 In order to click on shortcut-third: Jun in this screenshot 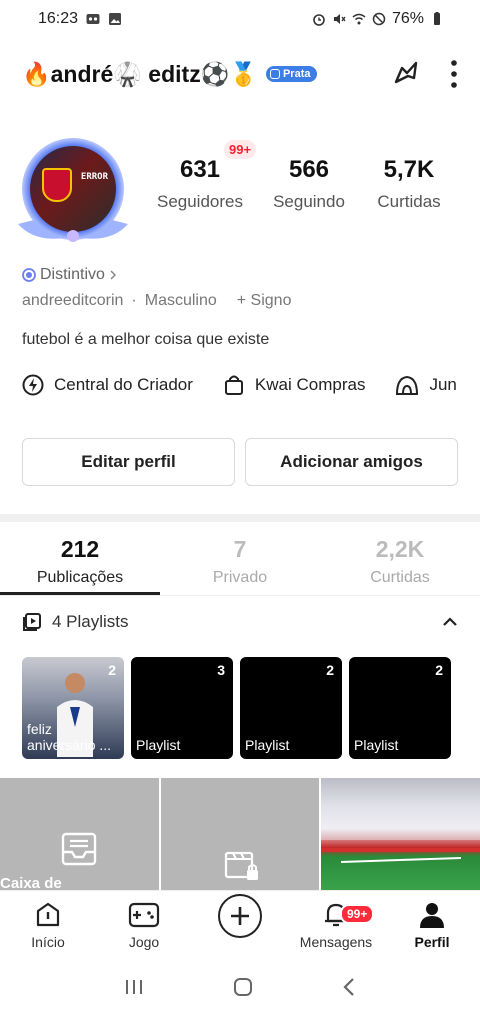, I will do `click(426, 385)`.